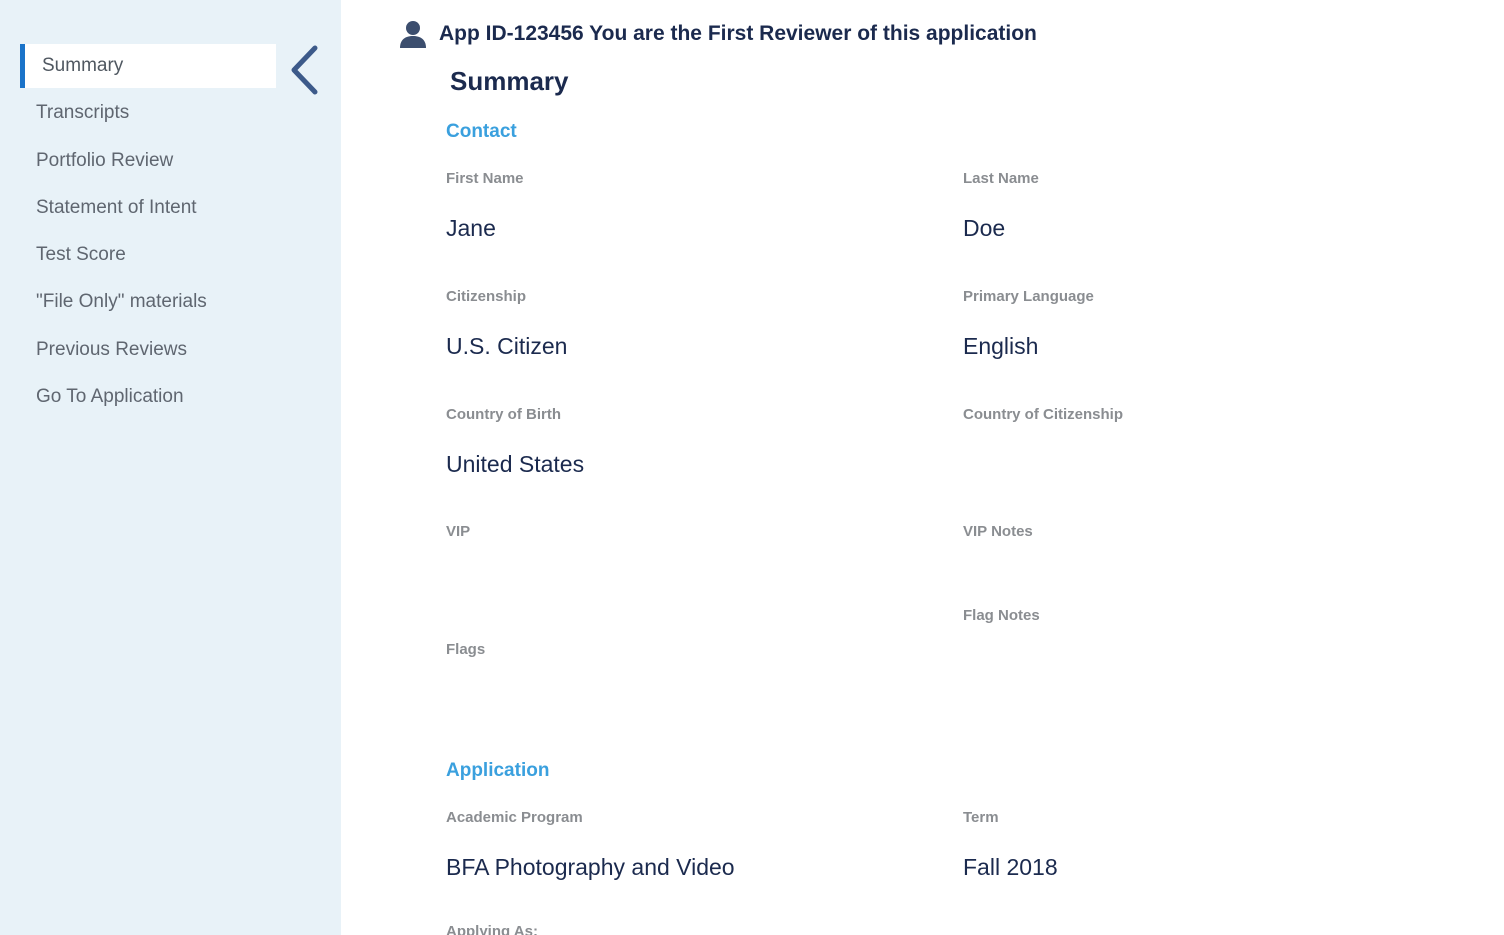 This screenshot has height=935, width=1504. Describe the element at coordinates (998, 531) in the screenshot. I see `field-label: VIP Notes` at that location.